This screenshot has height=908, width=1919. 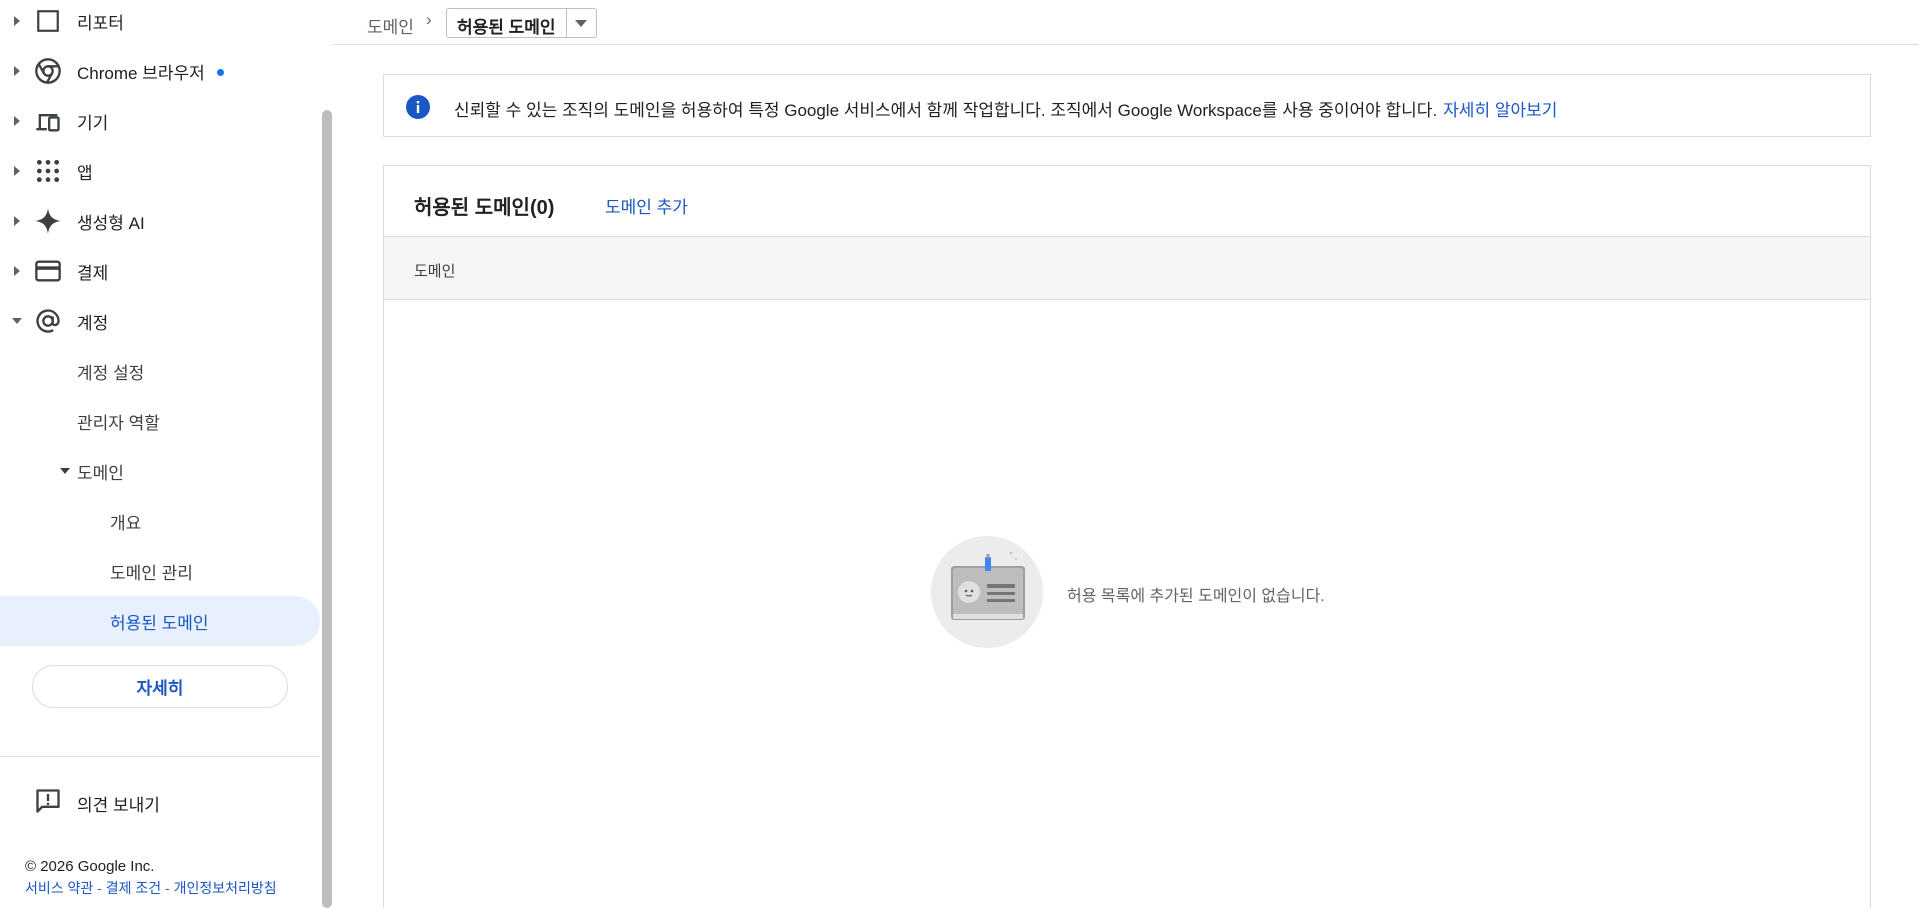 What do you see at coordinates (1126, 22) in the screenshot?
I see `breadcrumb: 도메인 › 허용된 도메인` at bounding box center [1126, 22].